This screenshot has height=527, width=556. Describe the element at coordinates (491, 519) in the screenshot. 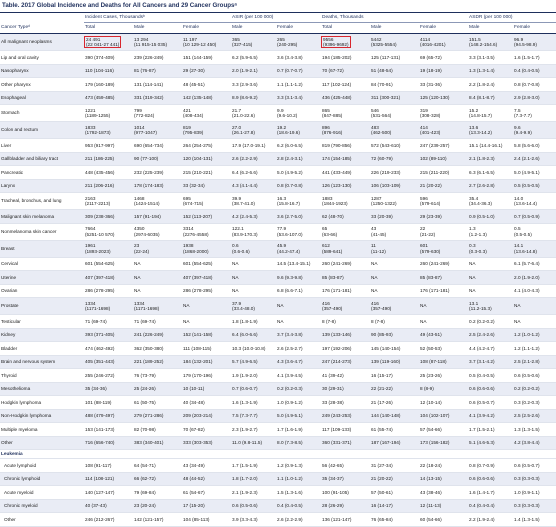

I see `table-cell: 2.2 (1.9-2.4)` at that location.